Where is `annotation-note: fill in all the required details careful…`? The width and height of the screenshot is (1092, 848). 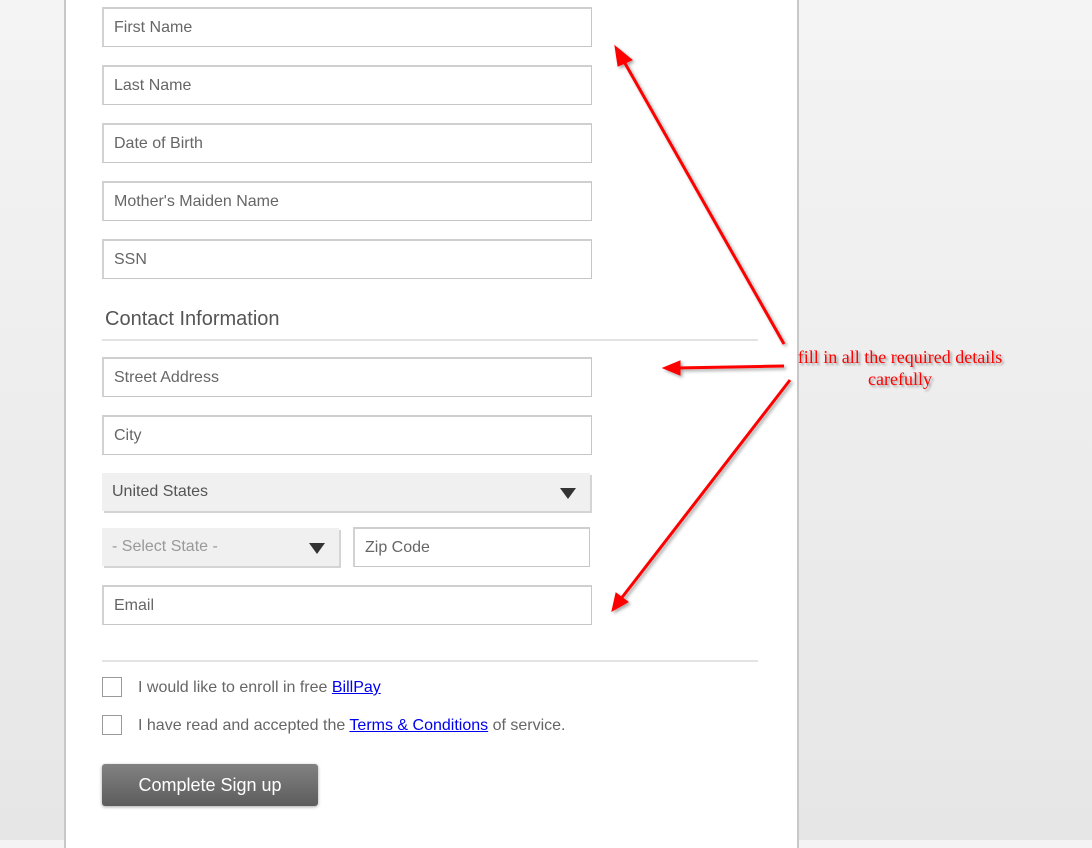 annotation-note: fill in all the required details careful… is located at coordinates (900, 368).